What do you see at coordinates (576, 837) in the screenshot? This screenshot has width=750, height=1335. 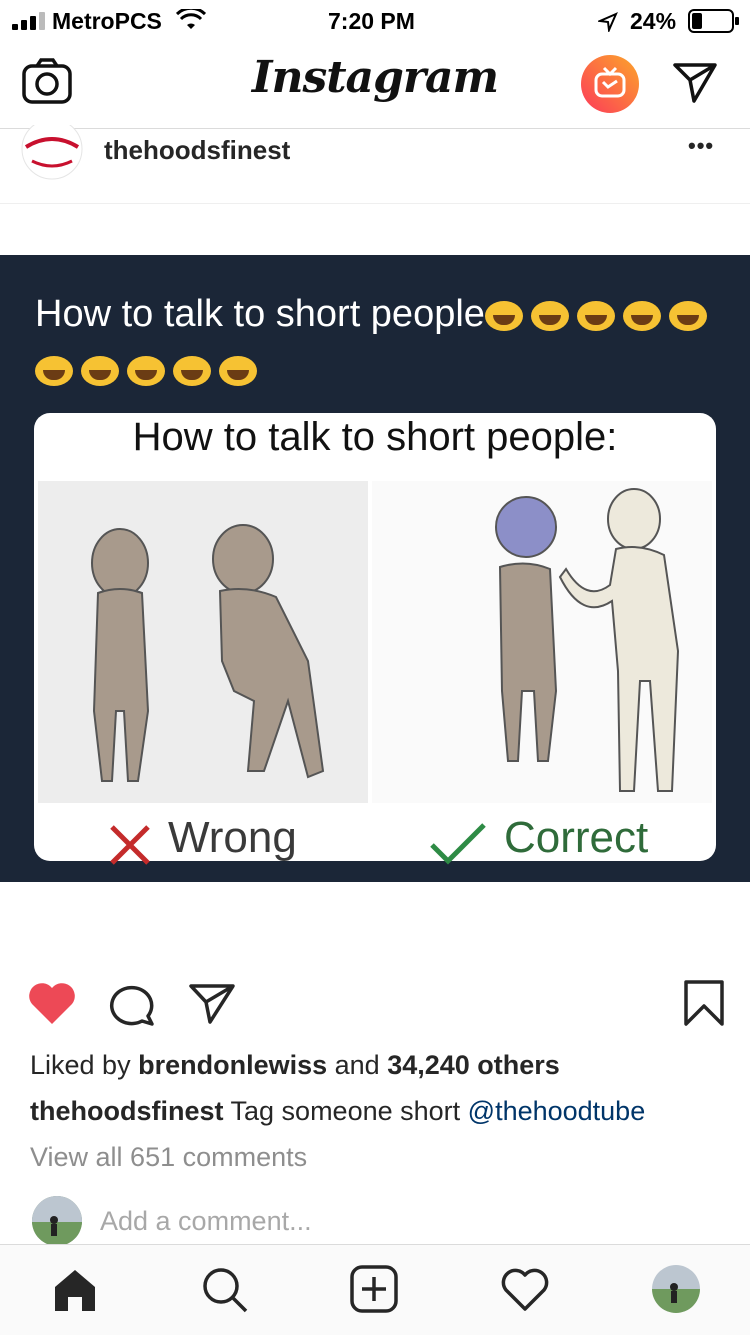 I see `correct-label: Correct` at bounding box center [576, 837].